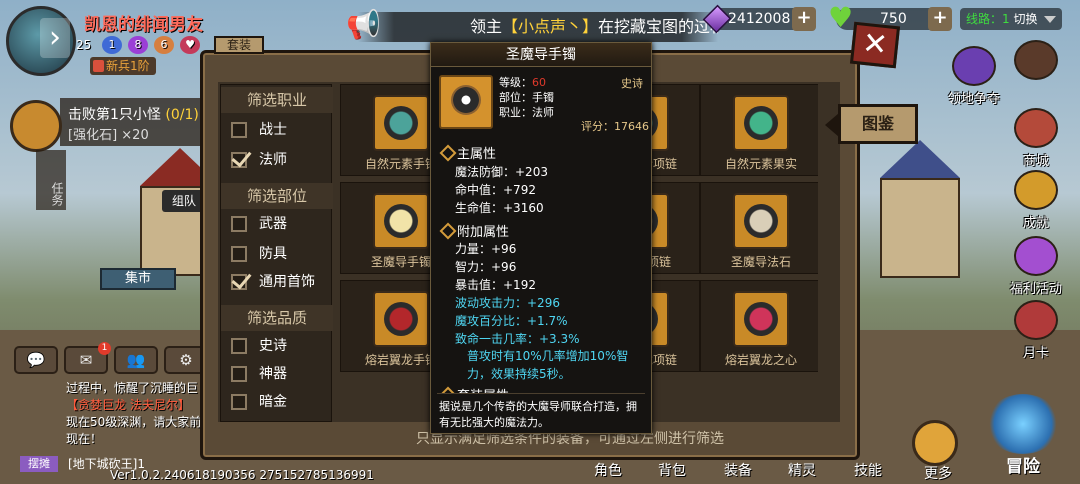 The image size is (1080, 484). I want to click on filter-quality-epic: 史诗, so click(259, 346).